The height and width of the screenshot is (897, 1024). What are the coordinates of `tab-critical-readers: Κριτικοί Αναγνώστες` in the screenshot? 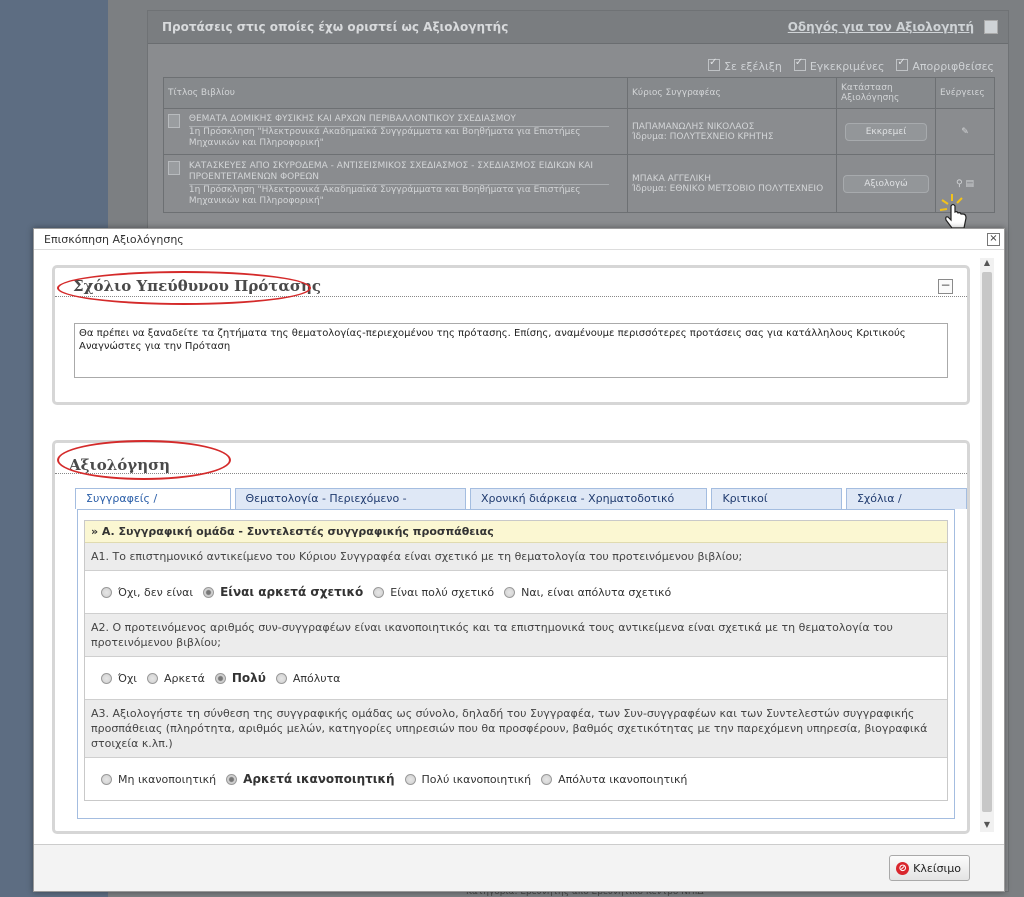 It's located at (776, 506).